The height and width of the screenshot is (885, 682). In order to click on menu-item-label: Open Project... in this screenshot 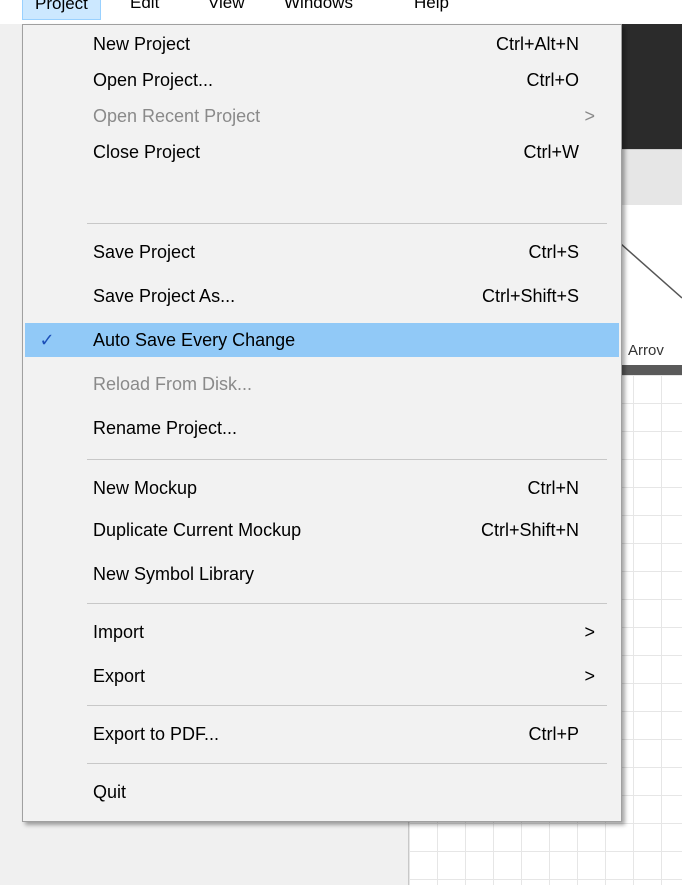, I will do `click(153, 80)`.